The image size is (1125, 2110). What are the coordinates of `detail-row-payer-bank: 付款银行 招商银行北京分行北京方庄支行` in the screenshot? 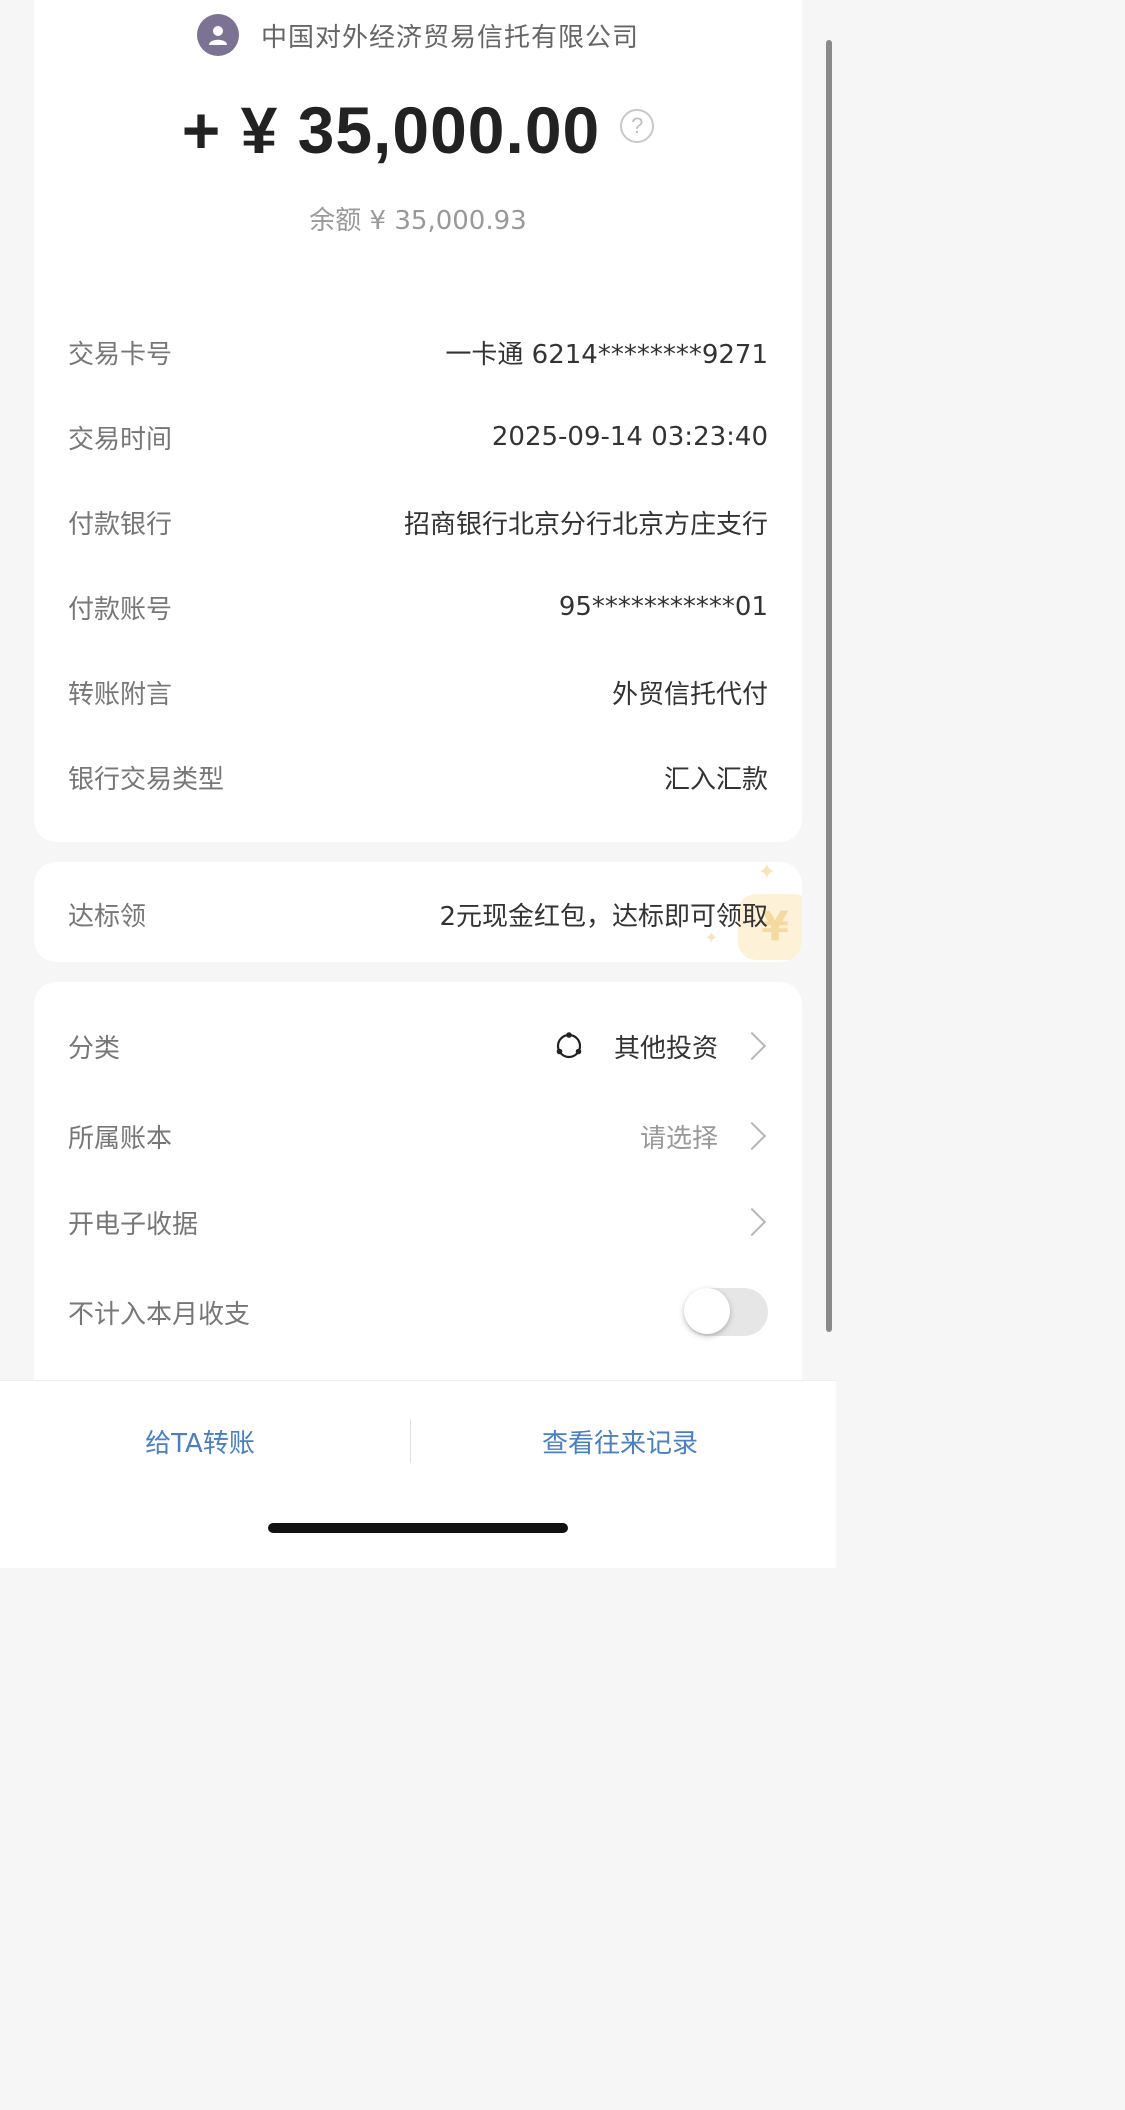 It's located at (418, 522).